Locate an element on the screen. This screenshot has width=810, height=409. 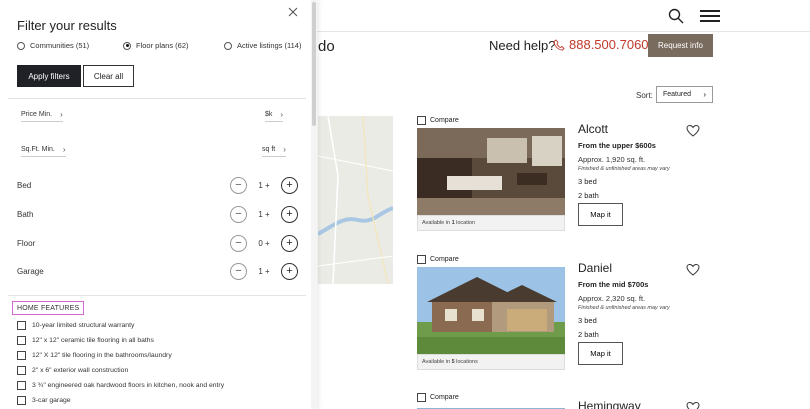
phone-link: 888.500.7060 is located at coordinates (601, 44).